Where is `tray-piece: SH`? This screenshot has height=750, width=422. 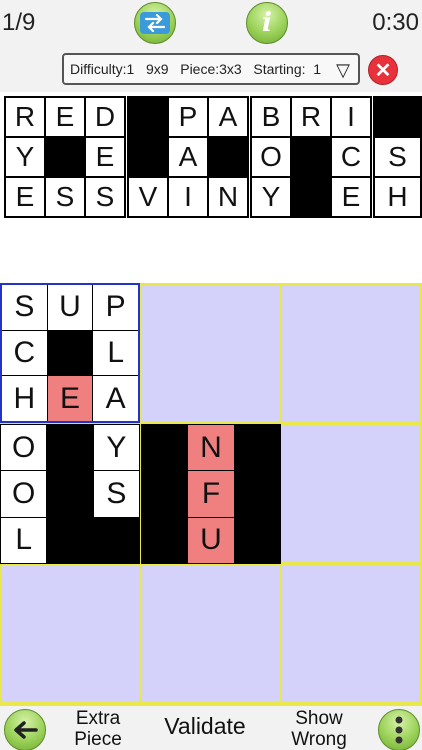
tray-piece: SH is located at coordinates (397, 157).